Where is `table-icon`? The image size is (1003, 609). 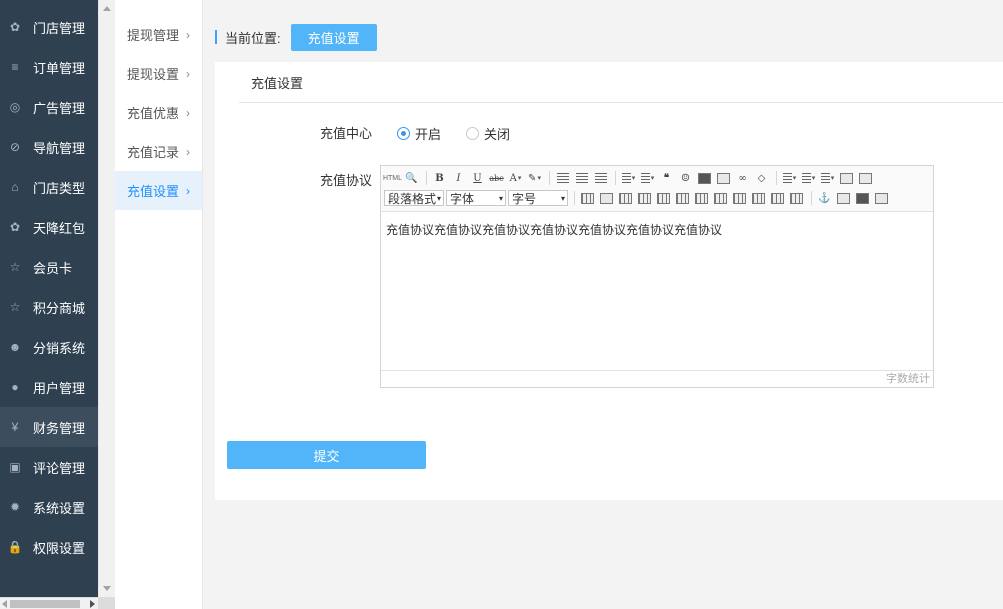
table-icon is located at coordinates (587, 198).